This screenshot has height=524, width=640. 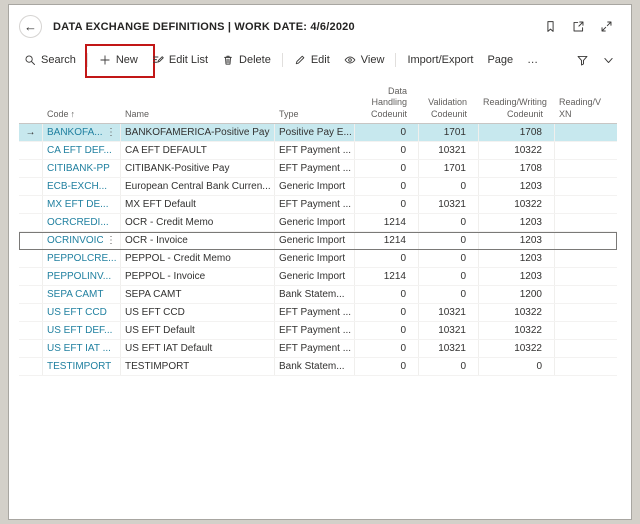 I want to click on code-link: OCRINVOICE, so click(x=75, y=240).